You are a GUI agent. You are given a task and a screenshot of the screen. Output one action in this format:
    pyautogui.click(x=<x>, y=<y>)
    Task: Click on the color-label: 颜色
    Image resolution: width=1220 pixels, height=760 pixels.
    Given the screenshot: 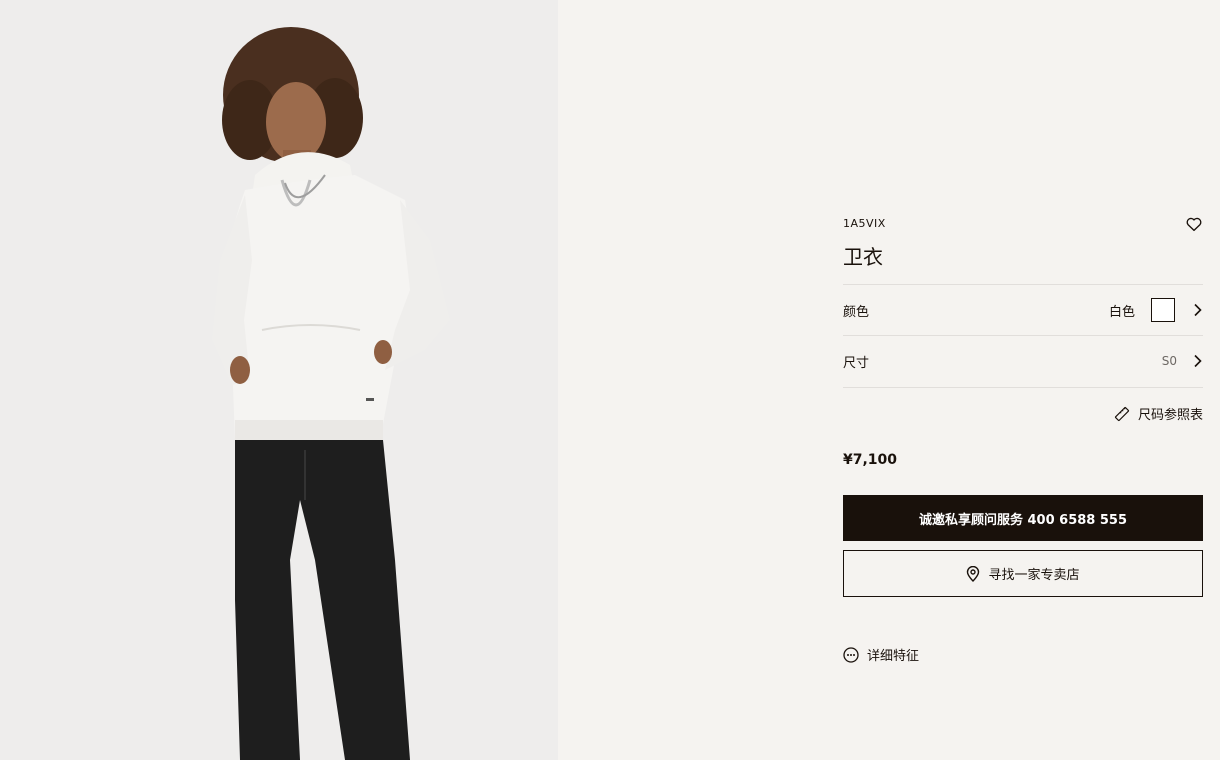 What is the action you would take?
    pyautogui.click(x=856, y=312)
    